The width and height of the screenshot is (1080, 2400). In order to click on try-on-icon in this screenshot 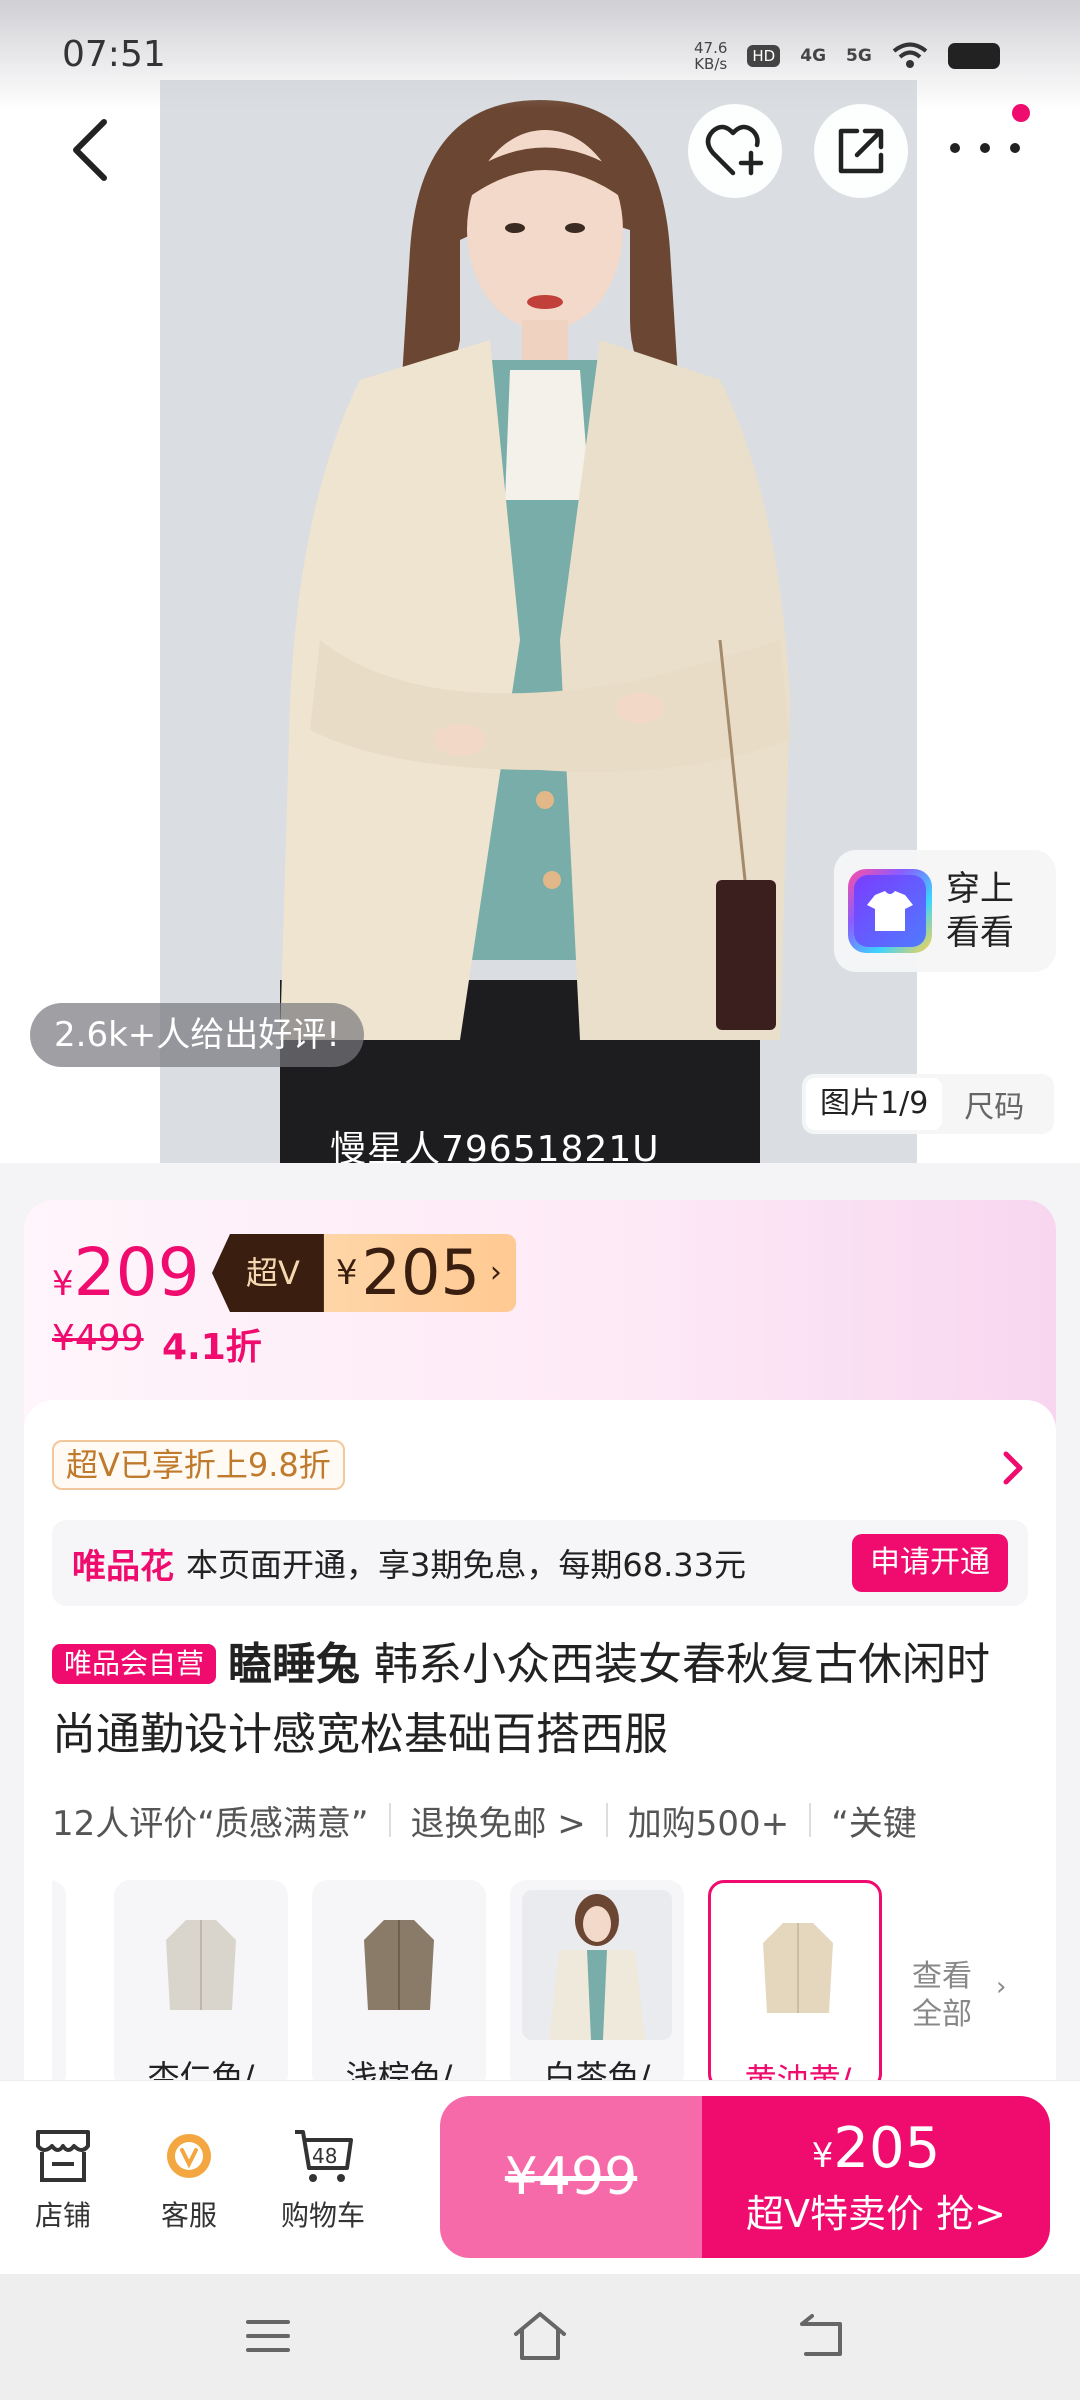, I will do `click(890, 911)`.